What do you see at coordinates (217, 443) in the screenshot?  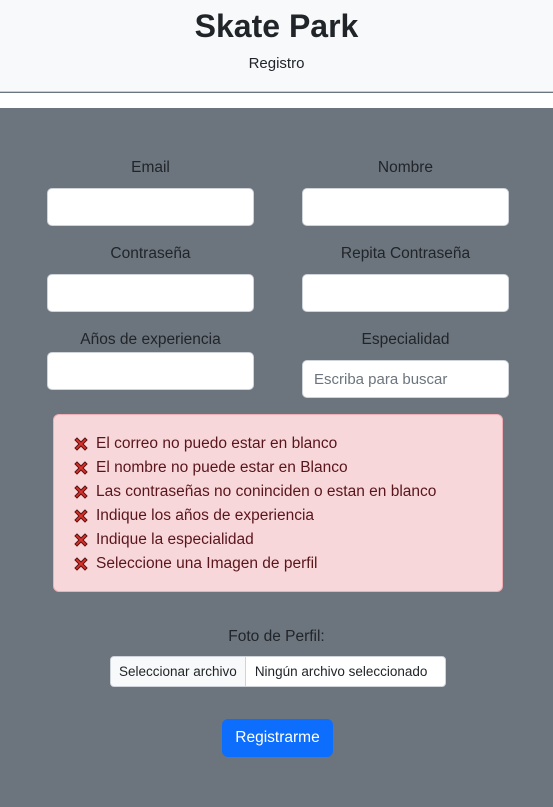 I see `error-text: El correo no puedo estar en blanco` at bounding box center [217, 443].